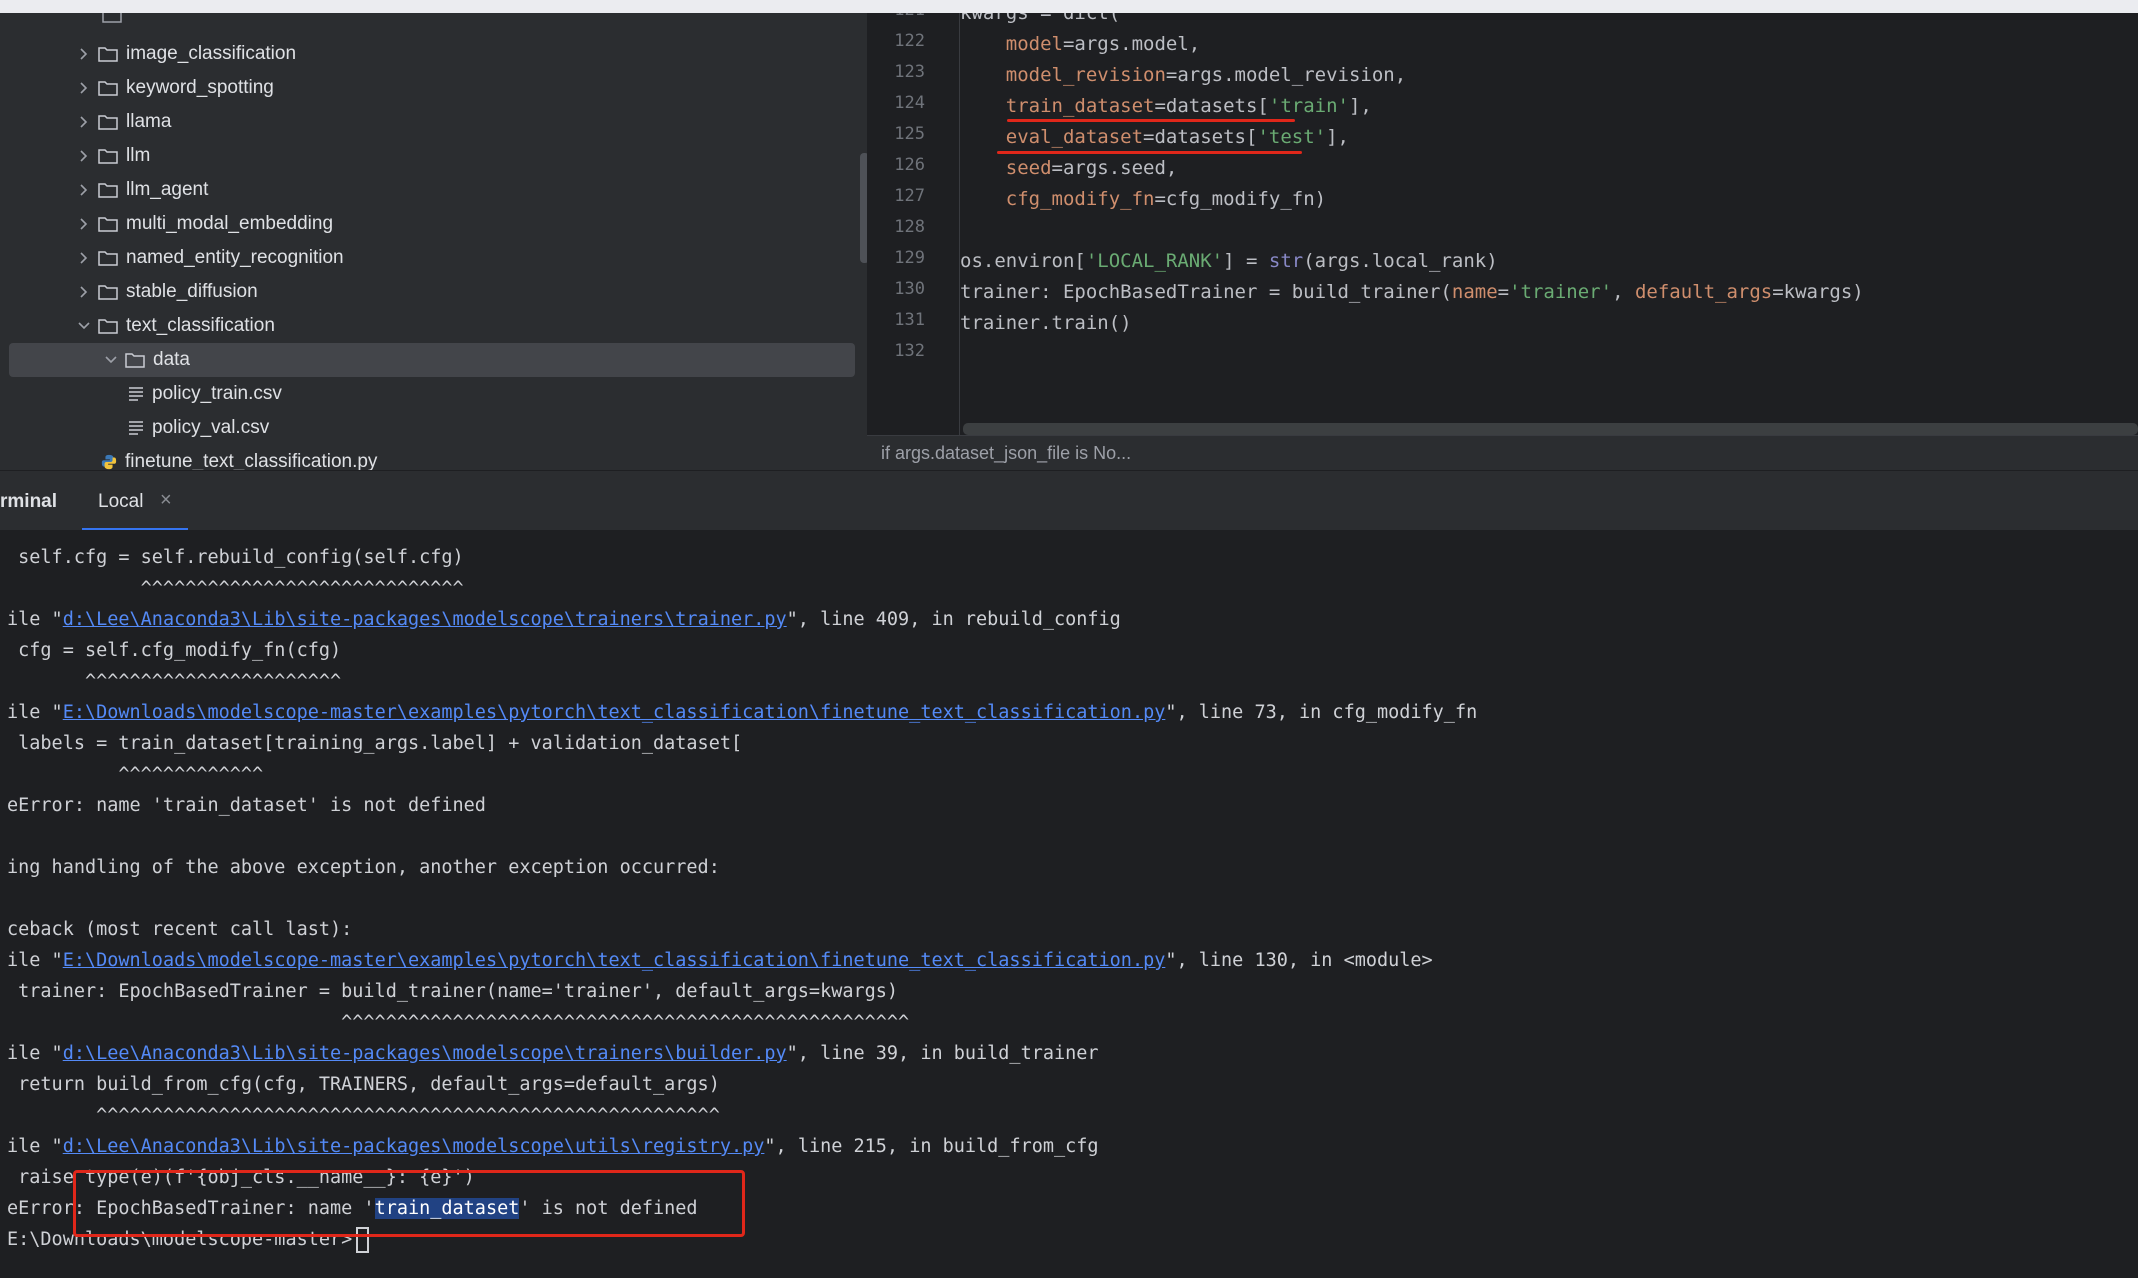  What do you see at coordinates (1188, 106) in the screenshot?
I see `code-line: train_dataset=datasets['train'],` at bounding box center [1188, 106].